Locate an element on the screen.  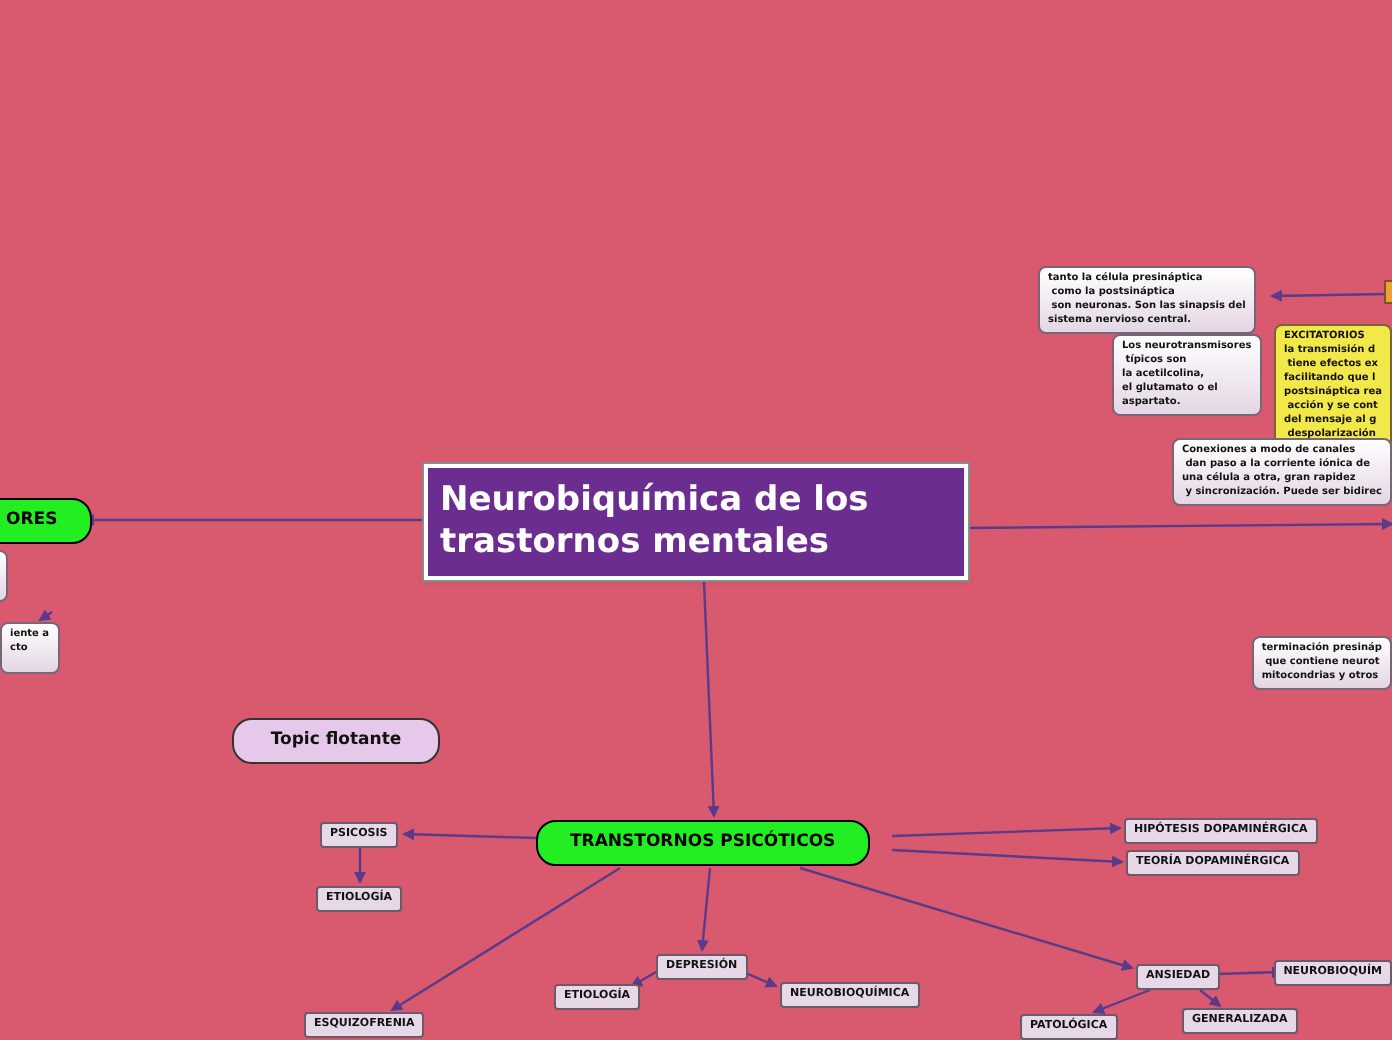
floating-topic: Topic flotante is located at coordinates (336, 741).